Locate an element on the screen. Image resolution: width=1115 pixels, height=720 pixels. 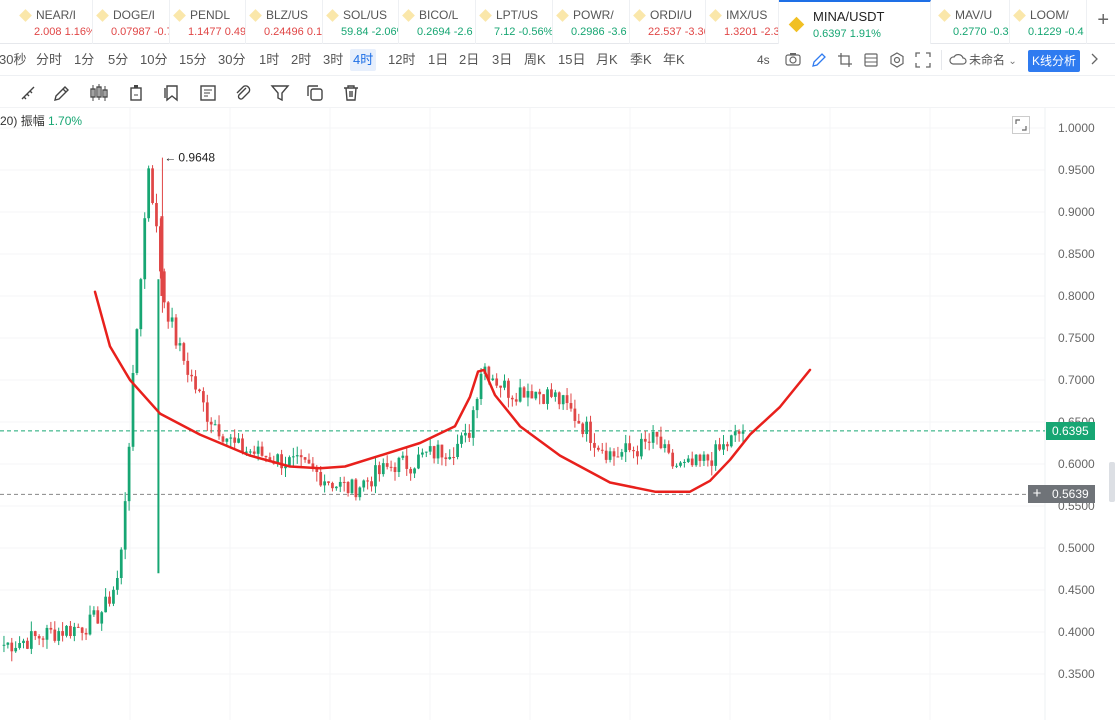
ticker-symbol: POWR/ is located at coordinates (593, 15).